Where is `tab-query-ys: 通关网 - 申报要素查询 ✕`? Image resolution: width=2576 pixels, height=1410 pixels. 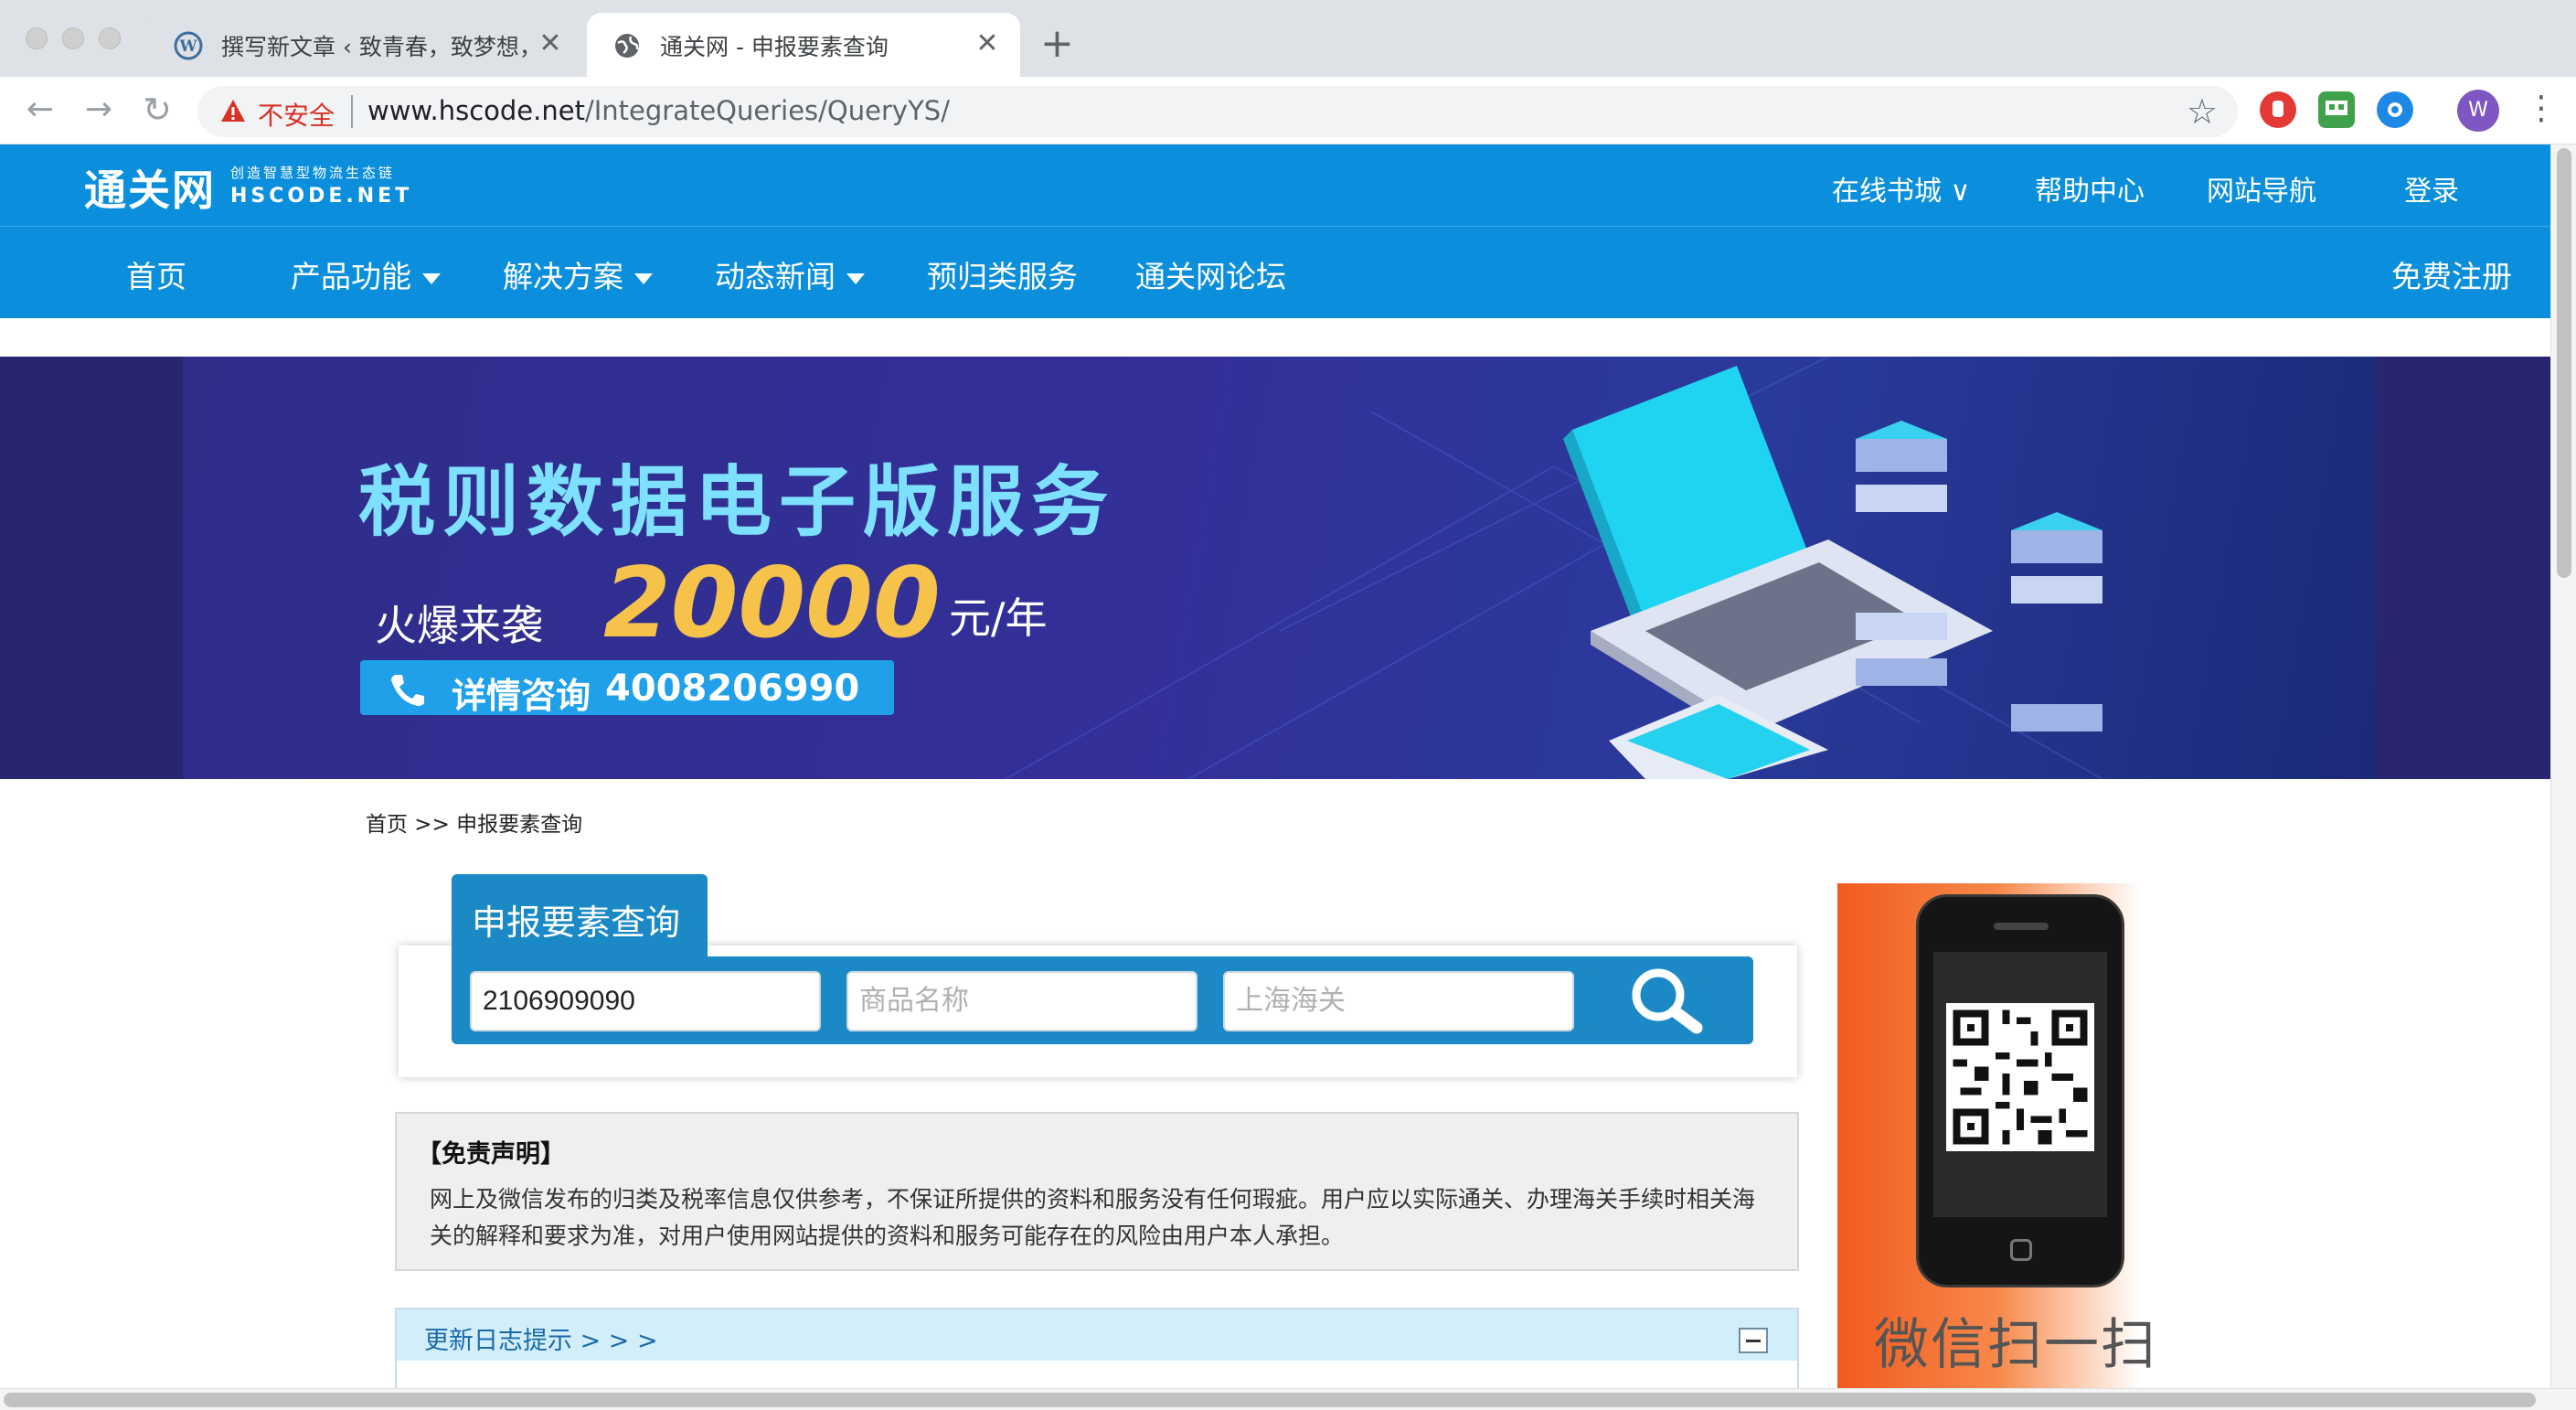
tab-query-ys: 通关网 - 申报要素查询 ✕ is located at coordinates (803, 45).